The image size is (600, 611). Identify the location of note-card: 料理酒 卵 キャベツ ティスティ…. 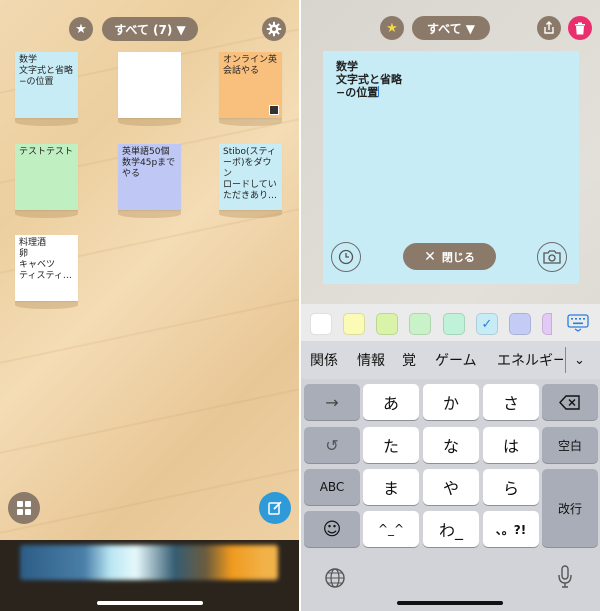
(46, 268).